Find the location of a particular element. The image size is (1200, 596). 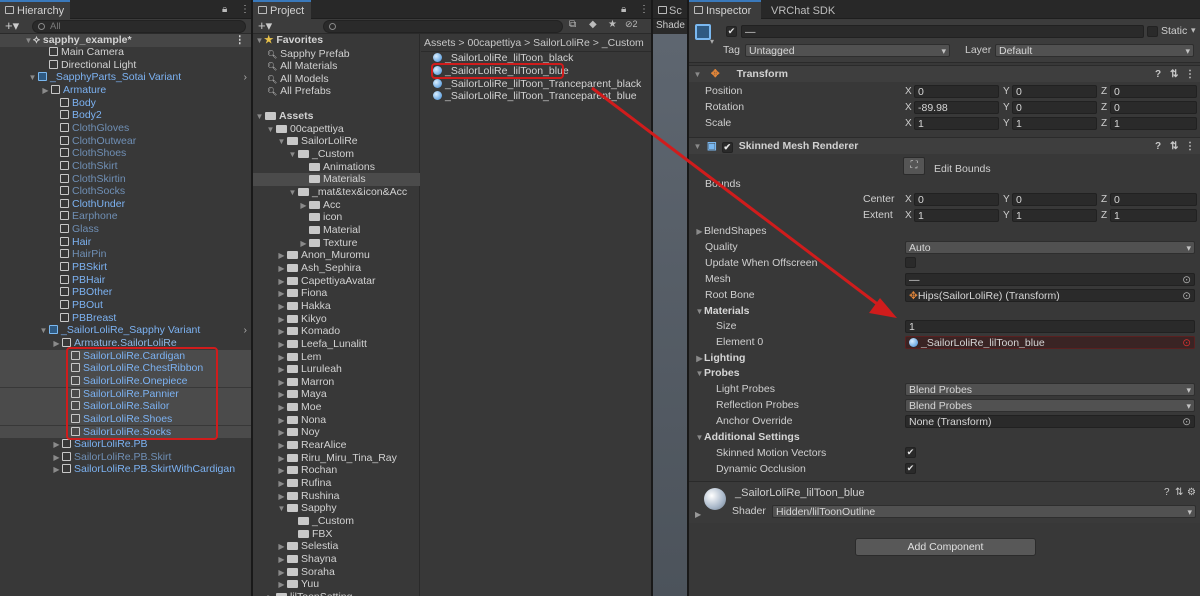

project-search-input is located at coordinates (443, 26).